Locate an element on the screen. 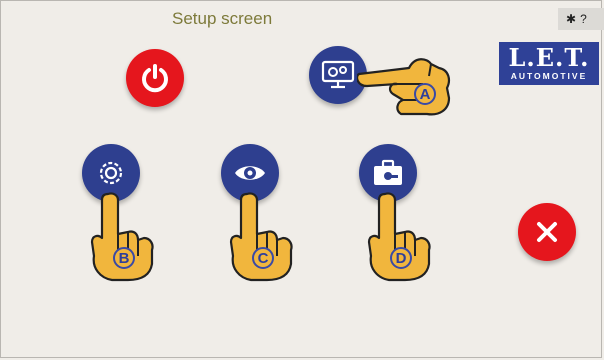 Image resolution: width=604 pixels, height=360 pixels. toolbox-icon is located at coordinates (388, 172).